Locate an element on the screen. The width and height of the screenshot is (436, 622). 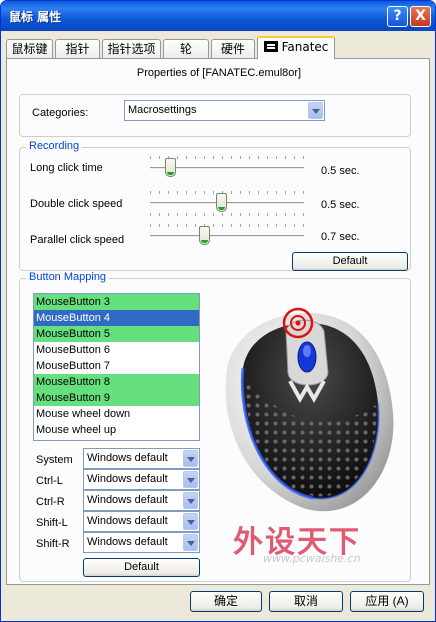
parallel-click-label: Parallel click speed is located at coordinates (77, 240).